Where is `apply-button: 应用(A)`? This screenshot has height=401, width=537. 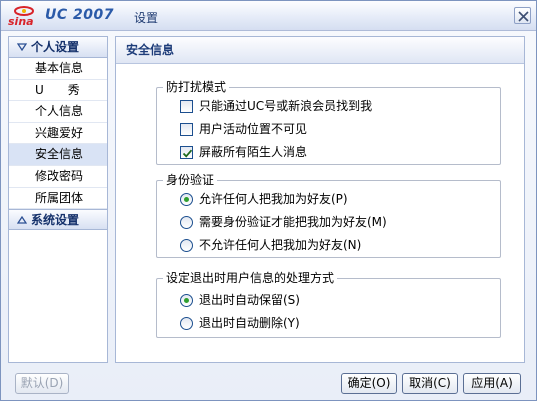 apply-button: 应用(A) is located at coordinates (492, 383).